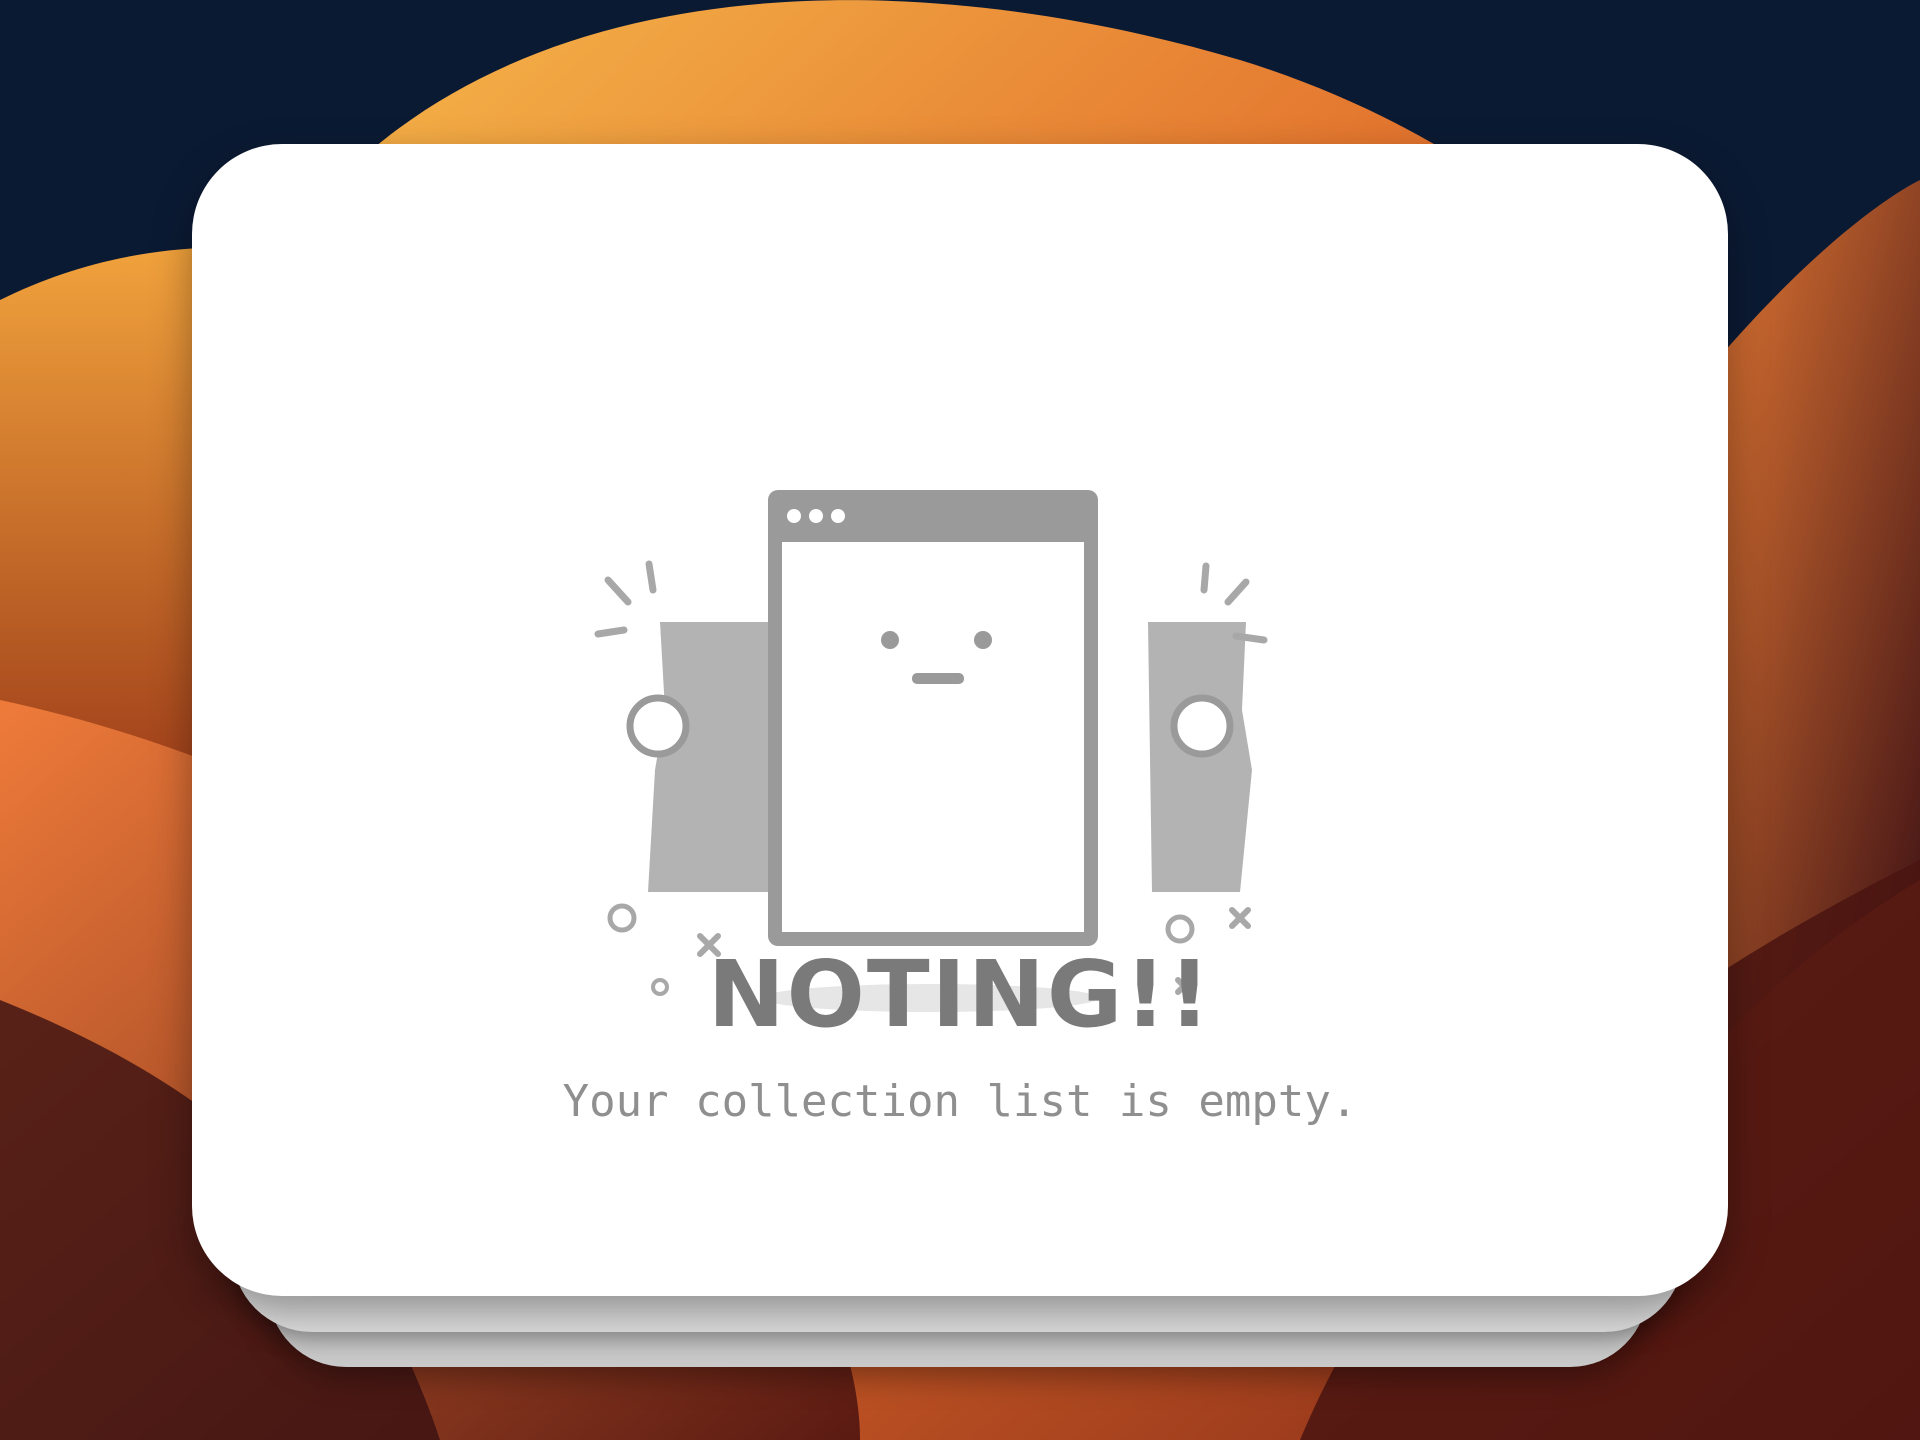 The width and height of the screenshot is (1920, 1440). What do you see at coordinates (960, 1101) in the screenshot?
I see `empty-state-message: Your collection list is empty.` at bounding box center [960, 1101].